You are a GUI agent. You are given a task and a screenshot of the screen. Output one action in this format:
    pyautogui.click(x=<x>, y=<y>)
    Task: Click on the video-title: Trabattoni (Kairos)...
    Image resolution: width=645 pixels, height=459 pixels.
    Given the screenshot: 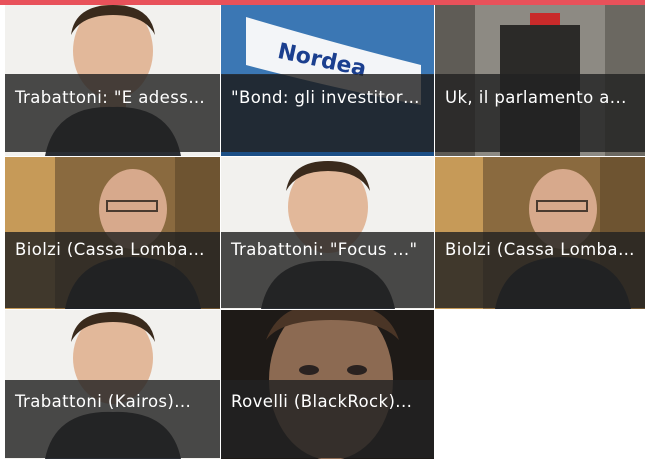 What is the action you would take?
    pyautogui.click(x=112, y=419)
    